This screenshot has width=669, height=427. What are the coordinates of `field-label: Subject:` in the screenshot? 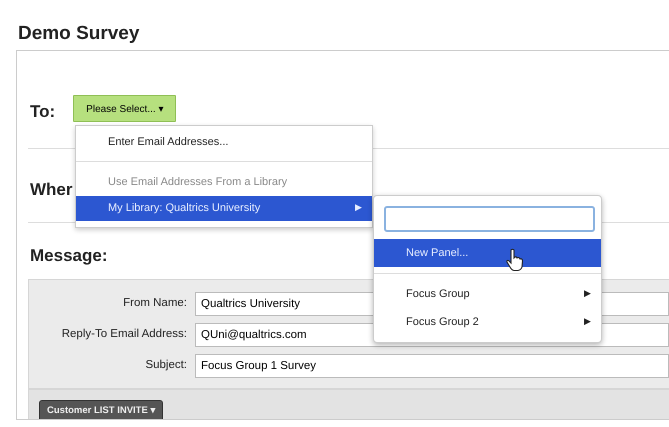 It's located at (166, 366).